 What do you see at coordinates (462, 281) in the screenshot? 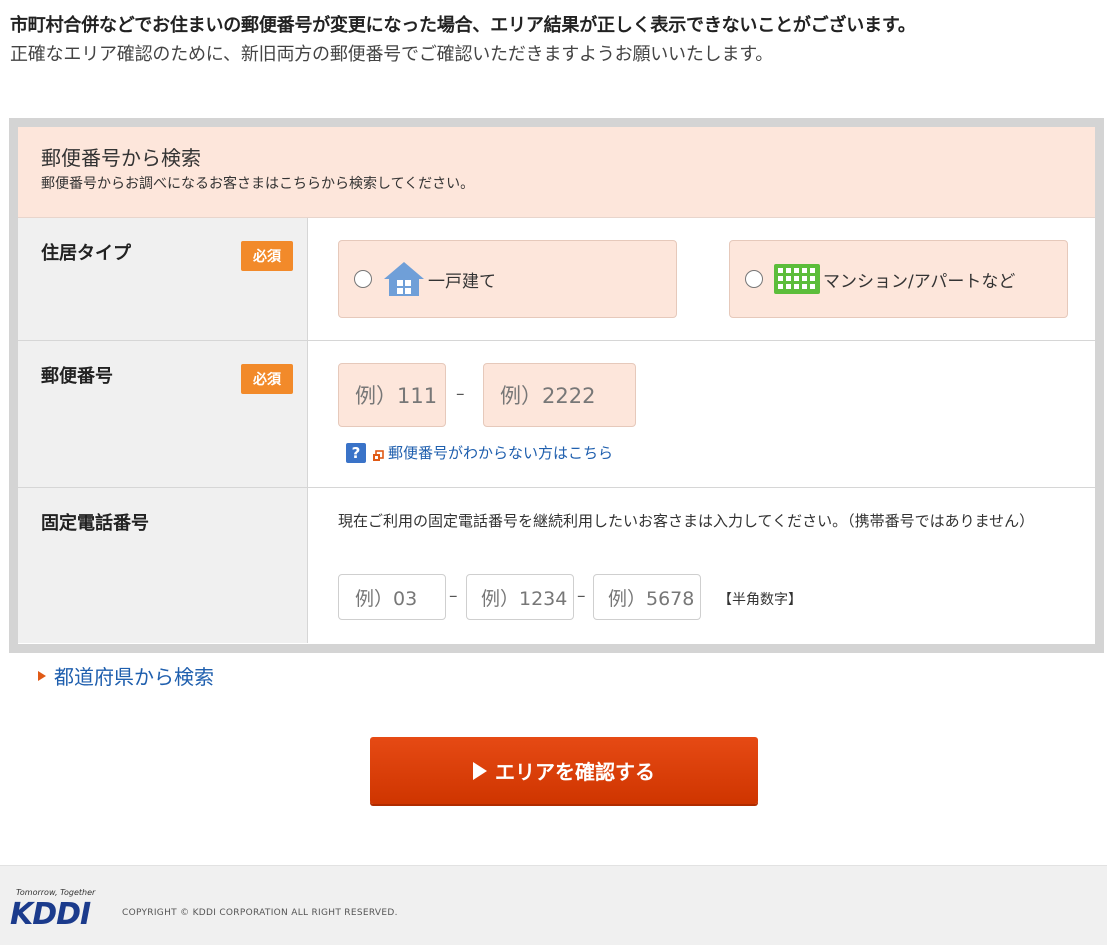
I see `option-house-label: 一戸建て` at bounding box center [462, 281].